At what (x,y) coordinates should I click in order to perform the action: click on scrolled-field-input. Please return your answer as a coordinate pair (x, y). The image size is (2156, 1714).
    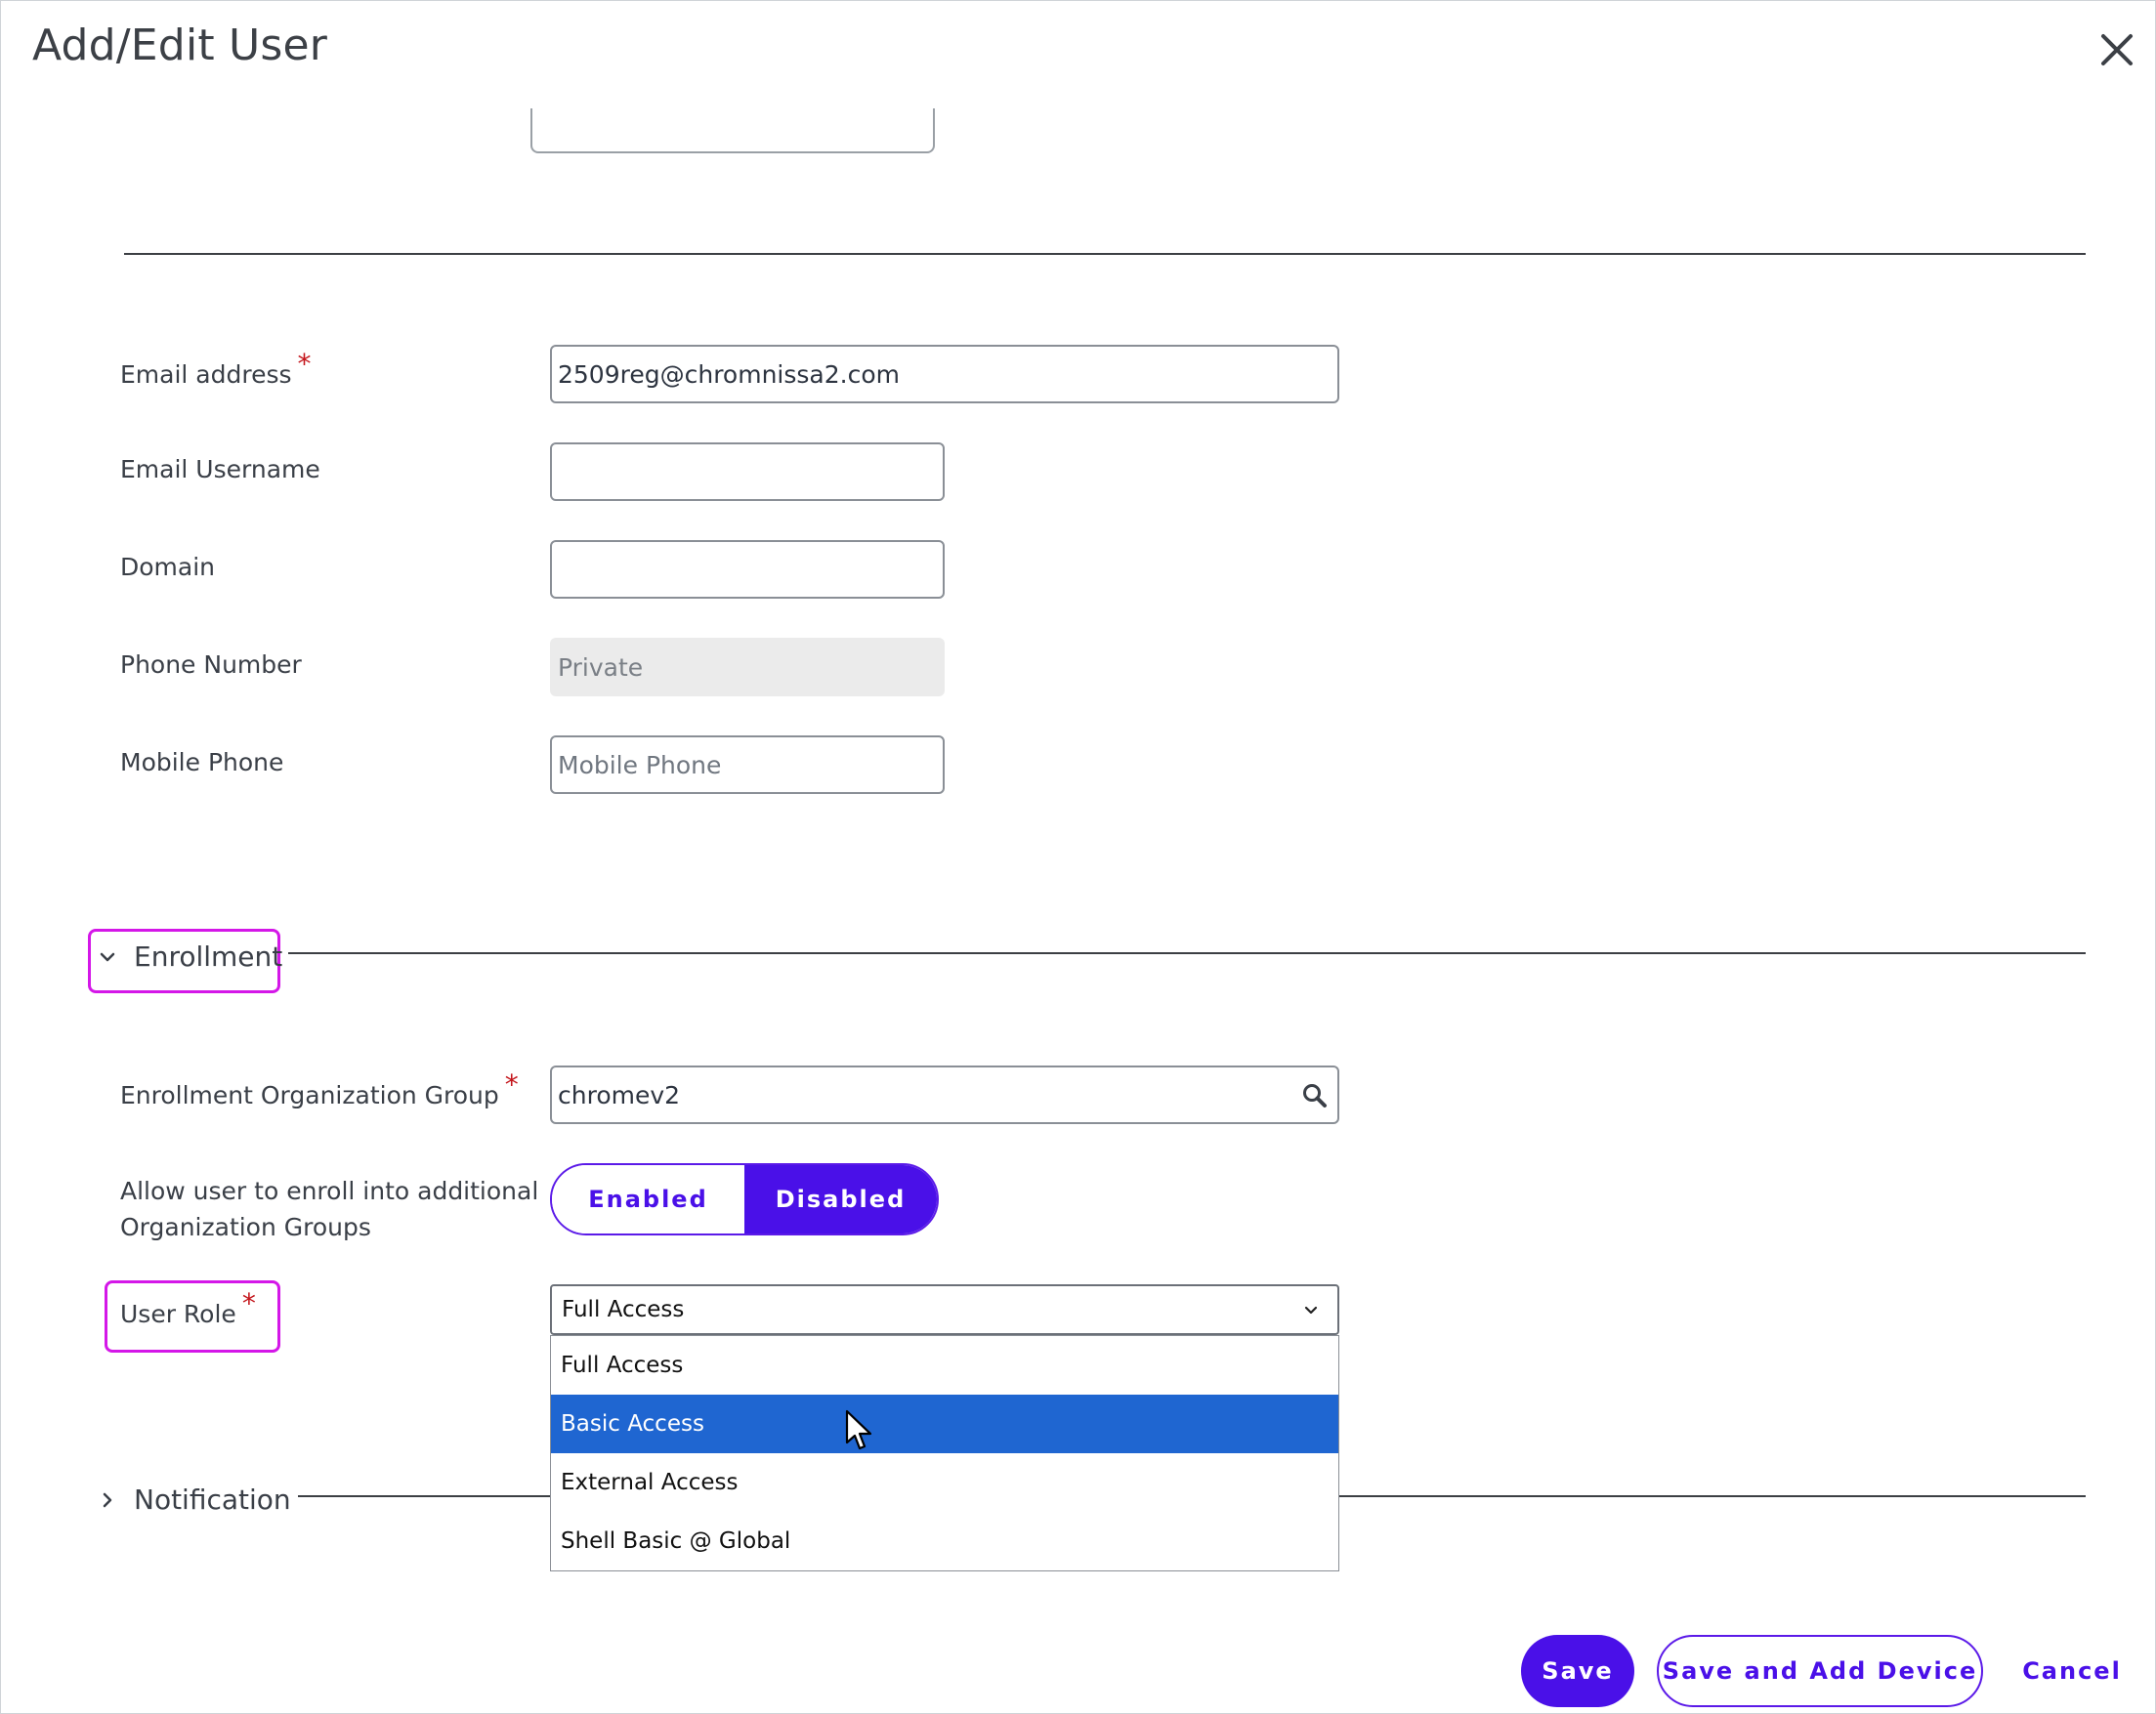
    Looking at the image, I should click on (733, 130).